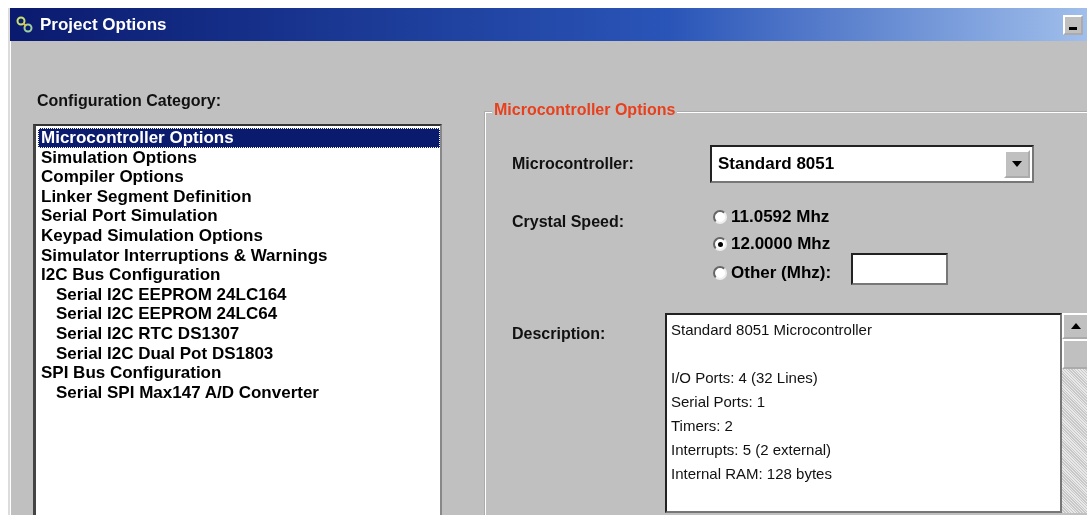  I want to click on microcontroller-label: Microcontroller:, so click(573, 164).